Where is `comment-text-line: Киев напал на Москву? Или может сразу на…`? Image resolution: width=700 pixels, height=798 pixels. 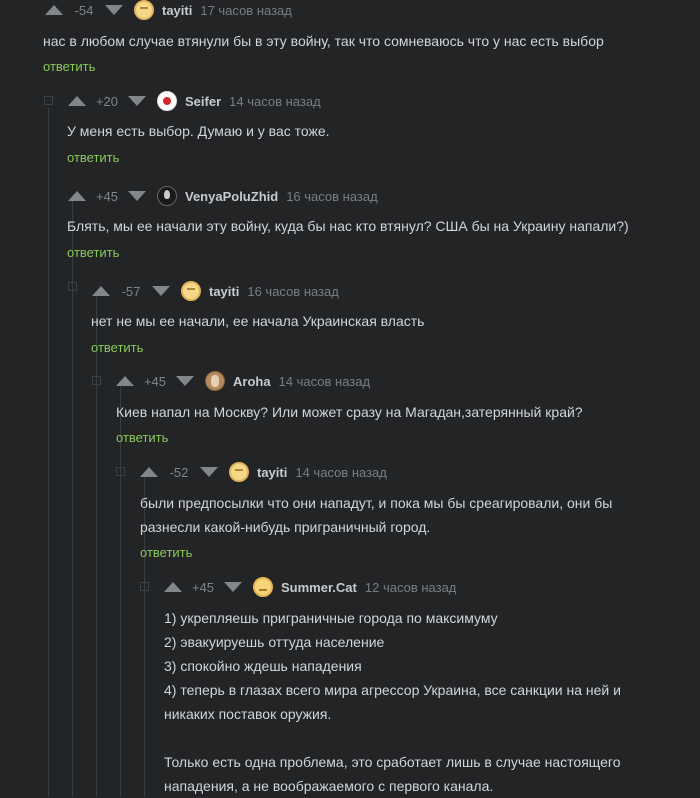
comment-text-line: Киев напал на Москву? Или может сразу на… is located at coordinates (349, 412).